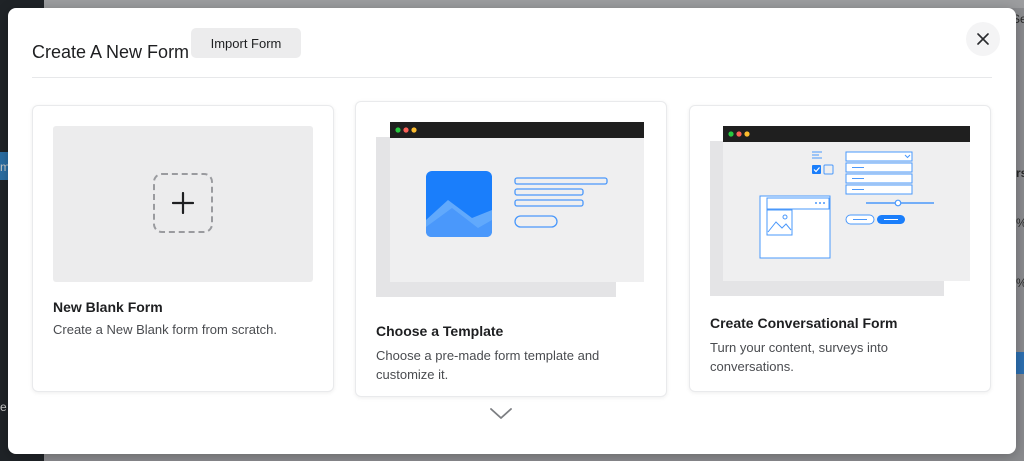 The image size is (1024, 461). What do you see at coordinates (1020, 173) in the screenshot?
I see `background-text: rs` at bounding box center [1020, 173].